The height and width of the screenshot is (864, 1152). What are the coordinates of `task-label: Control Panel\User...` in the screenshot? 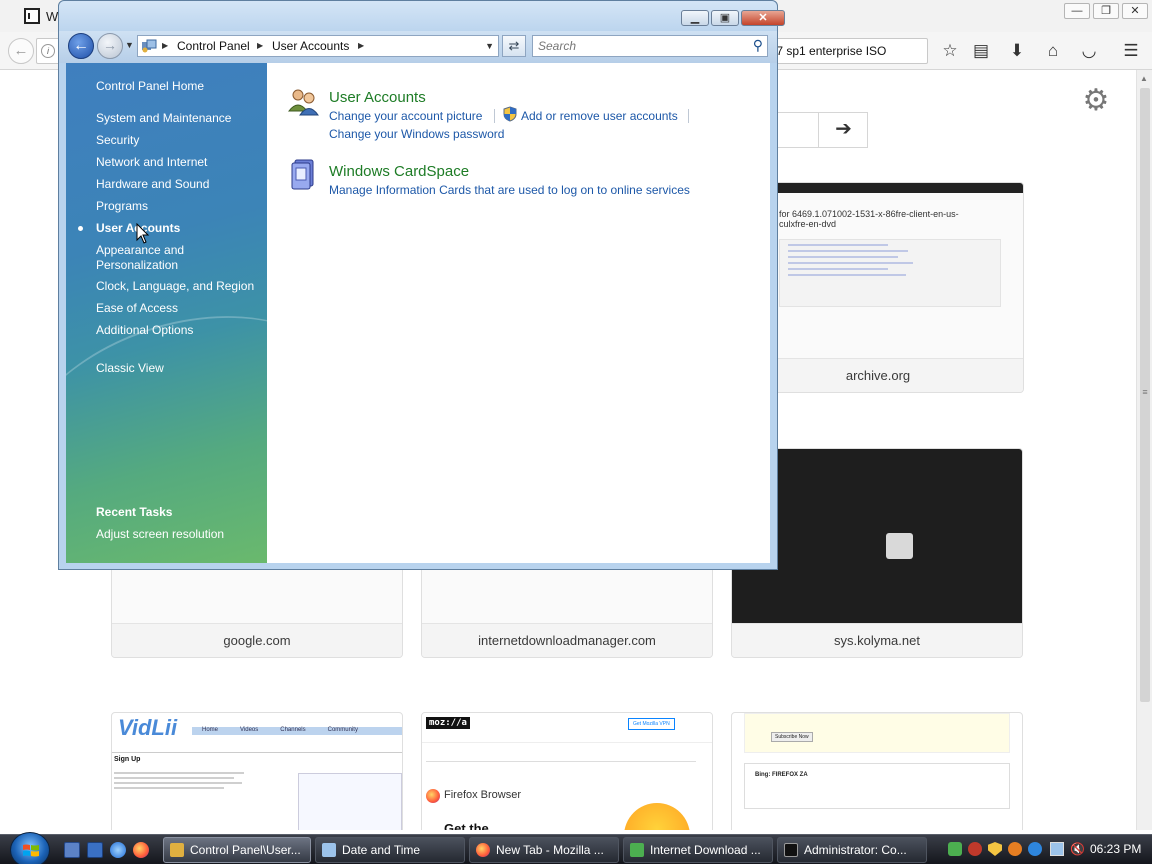 It's located at (245, 850).